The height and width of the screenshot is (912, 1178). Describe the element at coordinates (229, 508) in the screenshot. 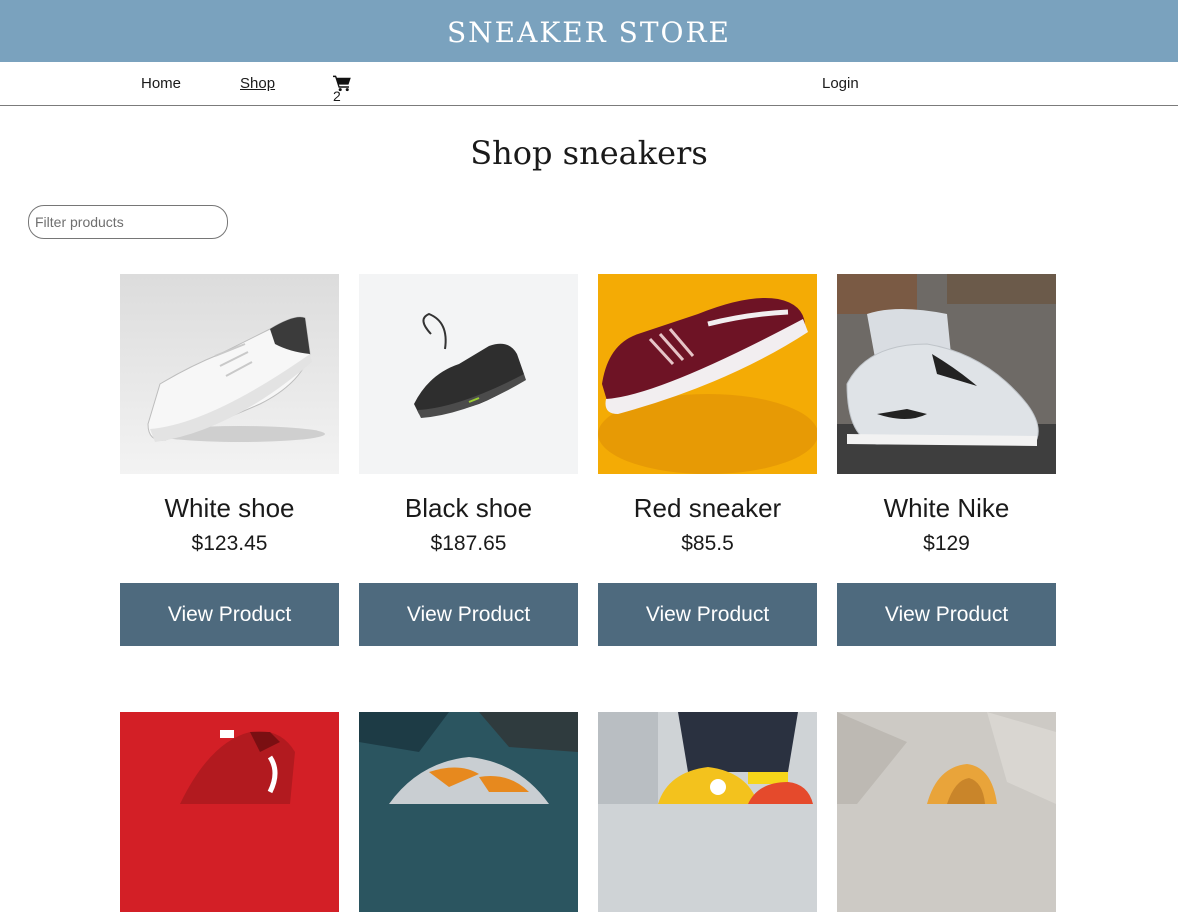

I see `product-name: White shoe` at that location.